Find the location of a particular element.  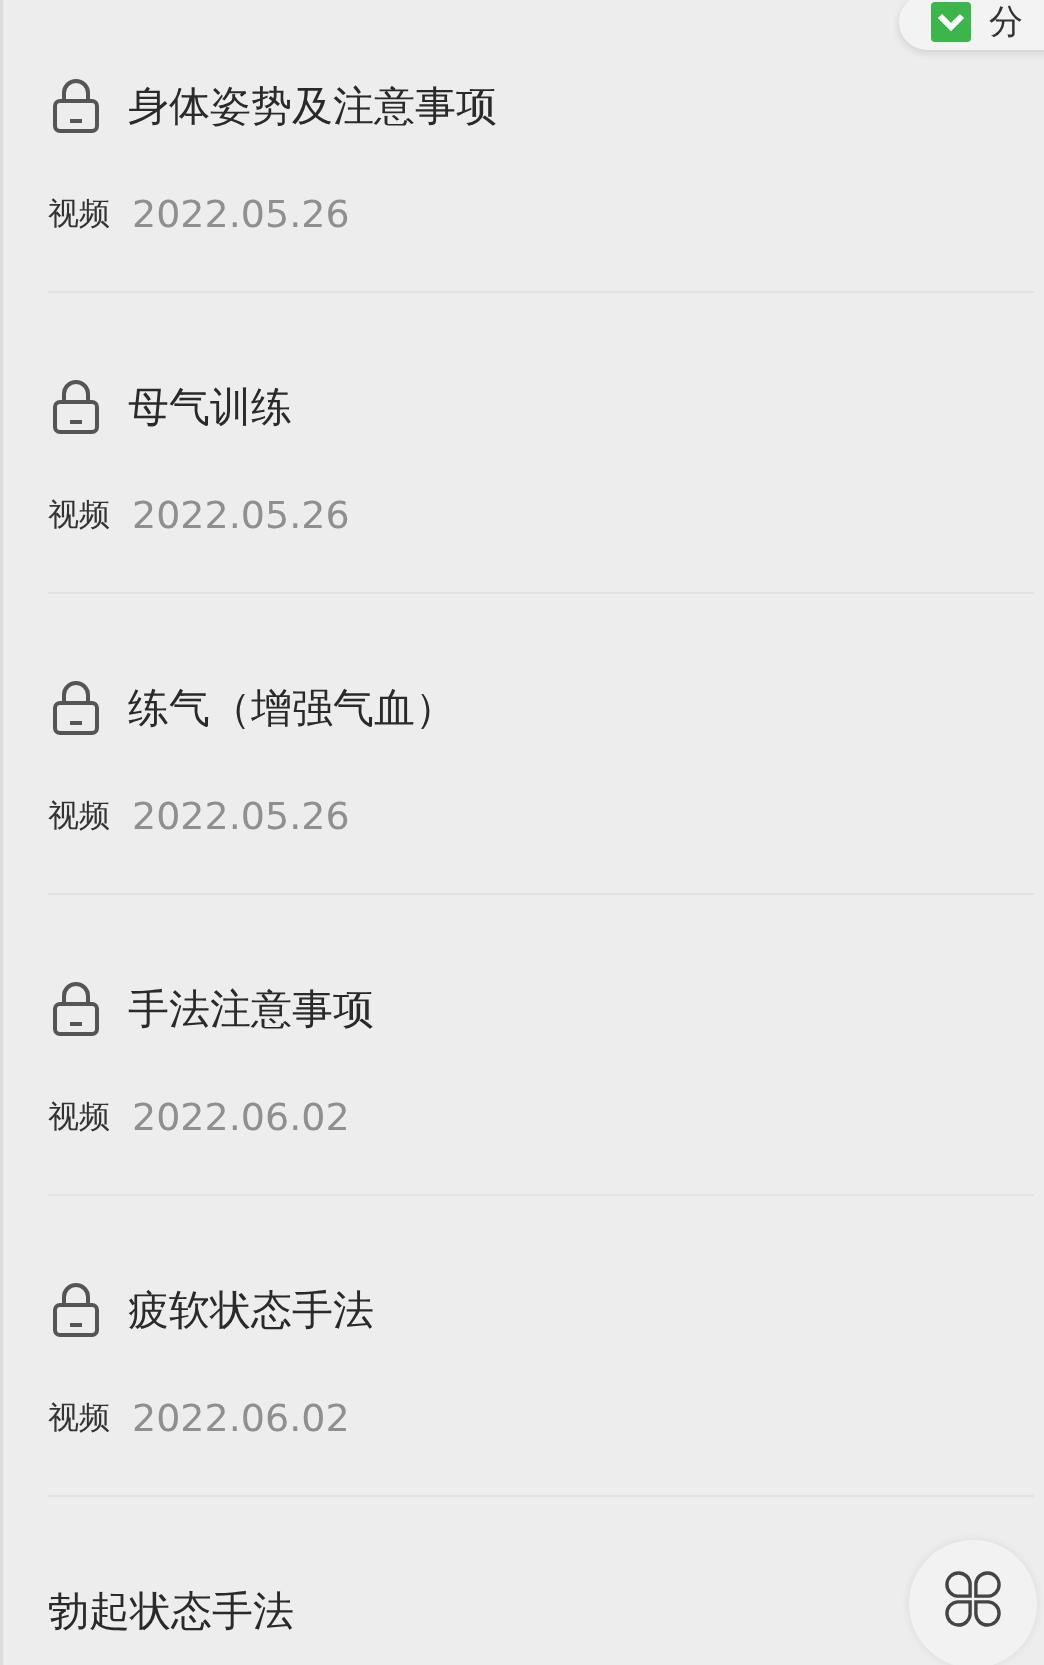

share-button: 分 is located at coordinates (971, 25).